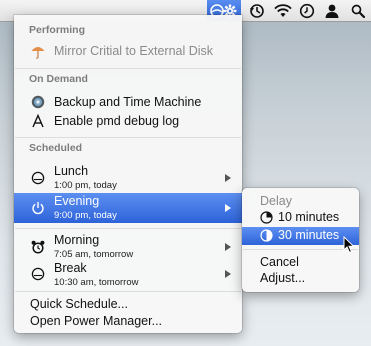 The width and height of the screenshot is (371, 346). I want to click on menu-item-enable-pmd-debug-log: Enable pmd debug log, so click(128, 121).